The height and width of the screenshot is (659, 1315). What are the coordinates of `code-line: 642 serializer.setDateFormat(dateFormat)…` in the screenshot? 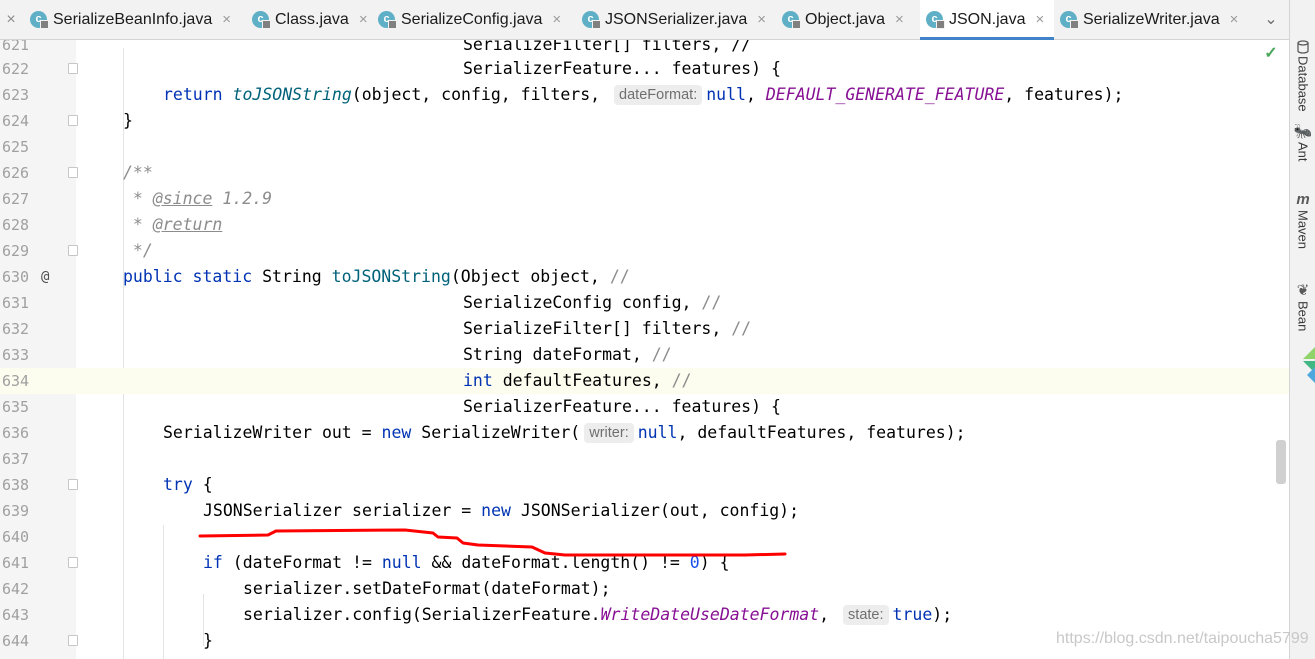 It's located at (644, 589).